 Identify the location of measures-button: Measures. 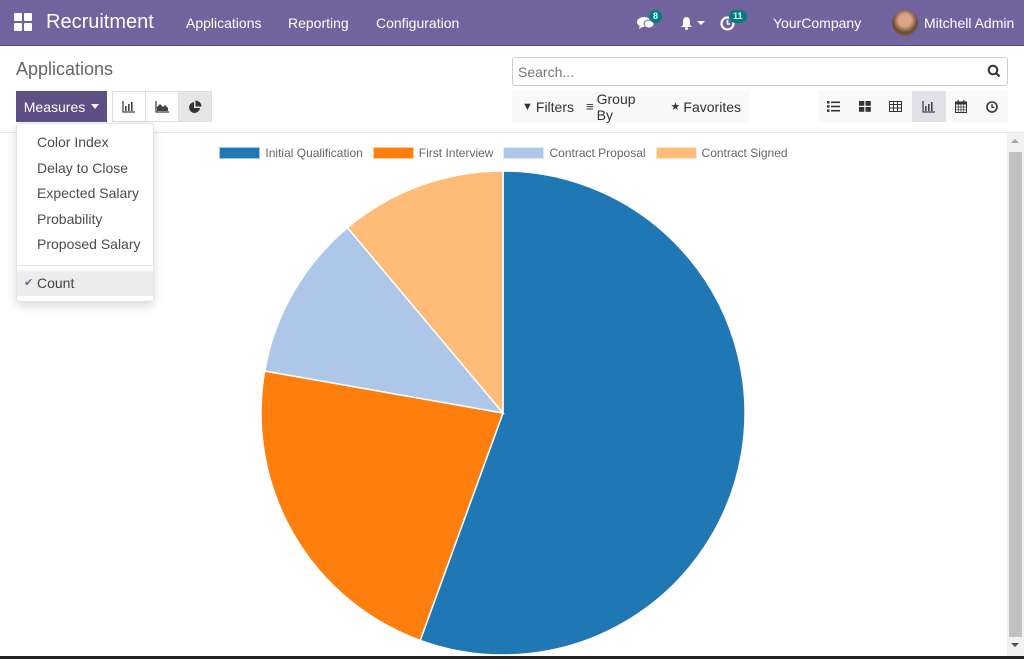
(61, 106).